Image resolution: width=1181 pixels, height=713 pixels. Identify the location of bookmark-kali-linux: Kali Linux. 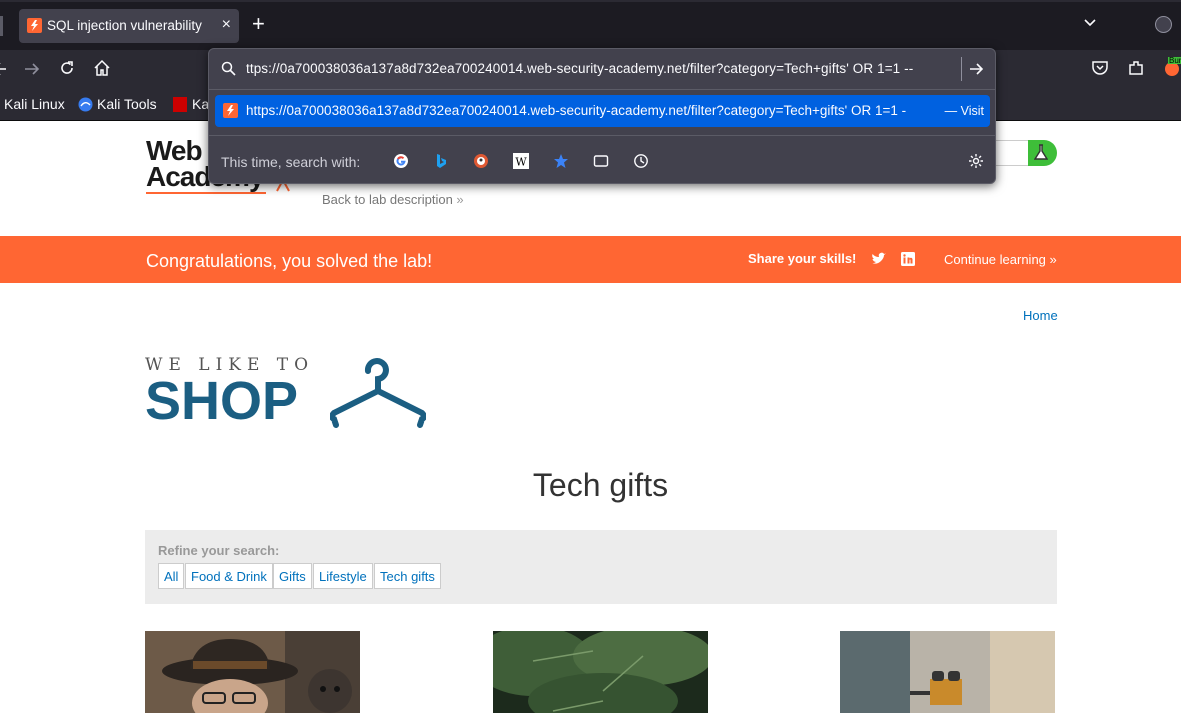
(34, 104).